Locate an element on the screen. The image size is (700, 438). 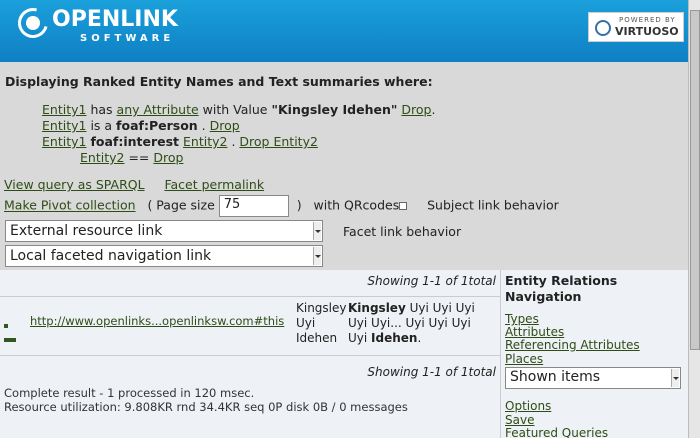
page-scrollbar is located at coordinates (694, 219).